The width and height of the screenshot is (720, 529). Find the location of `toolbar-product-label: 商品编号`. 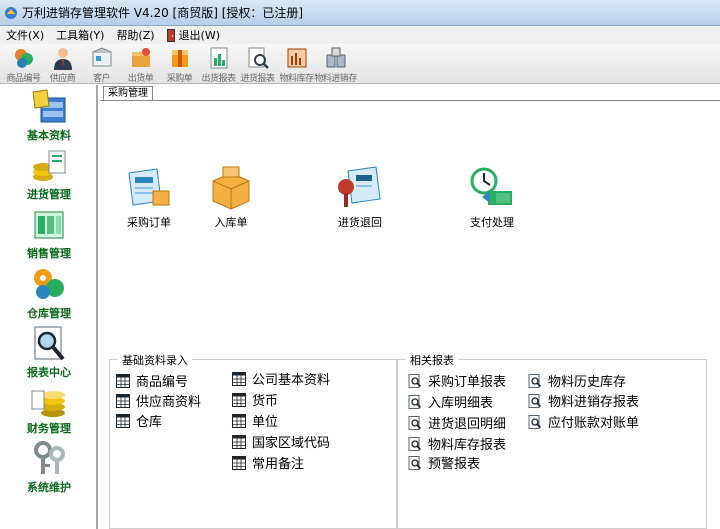

toolbar-product-label: 商品编号 is located at coordinates (23, 79).